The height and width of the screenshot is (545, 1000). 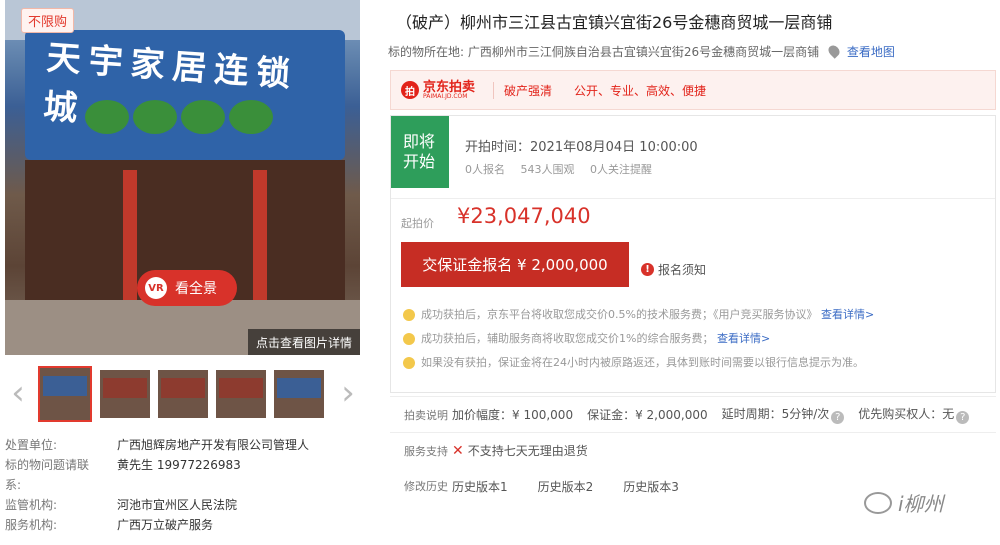 I want to click on starting-price: ¥23,047,040, so click(x=524, y=216).